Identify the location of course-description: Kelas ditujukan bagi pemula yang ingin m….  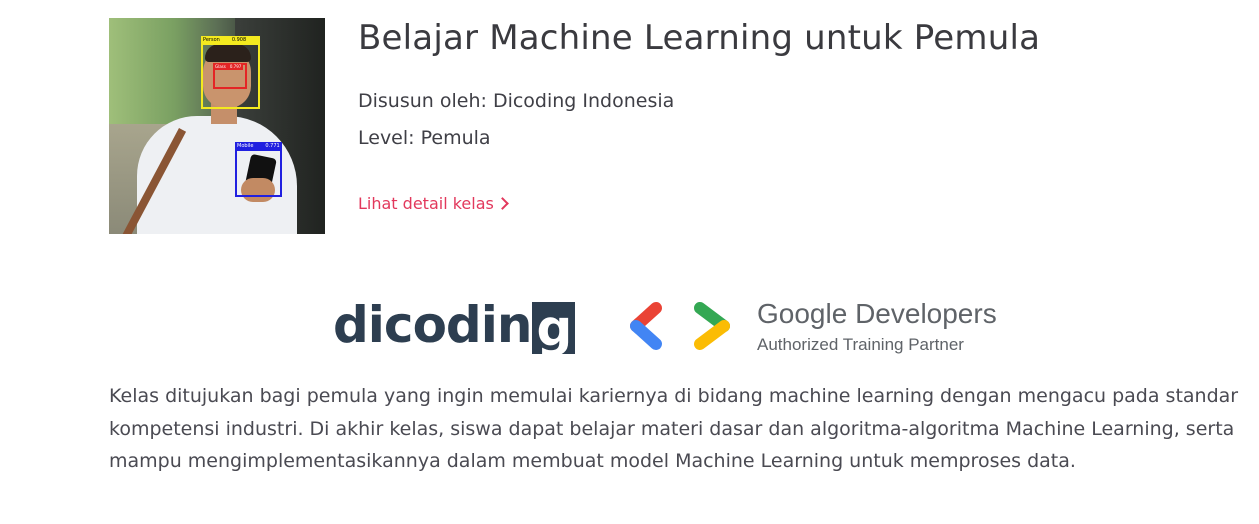
(674, 428).